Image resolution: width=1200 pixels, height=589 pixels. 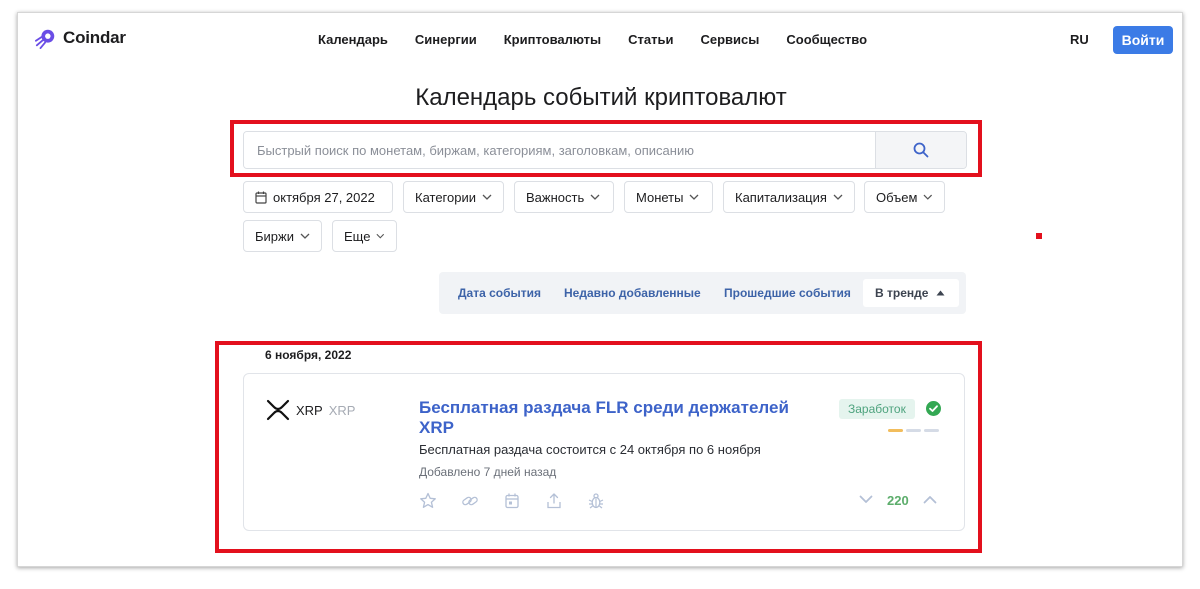 I want to click on sort-trending: В тренде, so click(x=911, y=293).